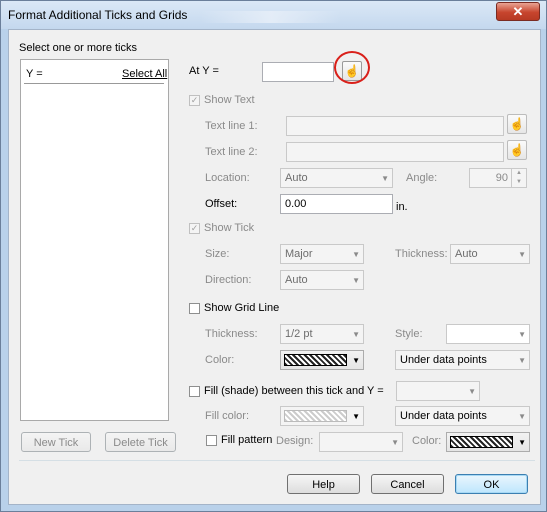 The width and height of the screenshot is (547, 512). I want to click on offset-label: Offset:, so click(221, 204).